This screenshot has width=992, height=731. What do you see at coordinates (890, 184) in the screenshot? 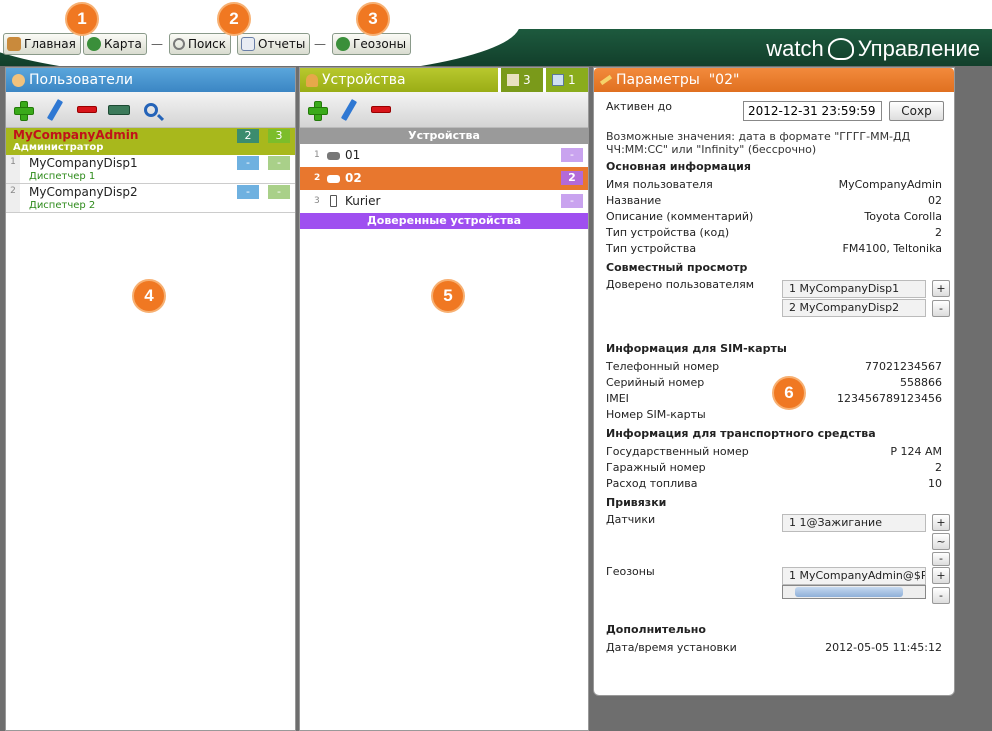
I see `param-value: MyCompanyAdmin` at bounding box center [890, 184].